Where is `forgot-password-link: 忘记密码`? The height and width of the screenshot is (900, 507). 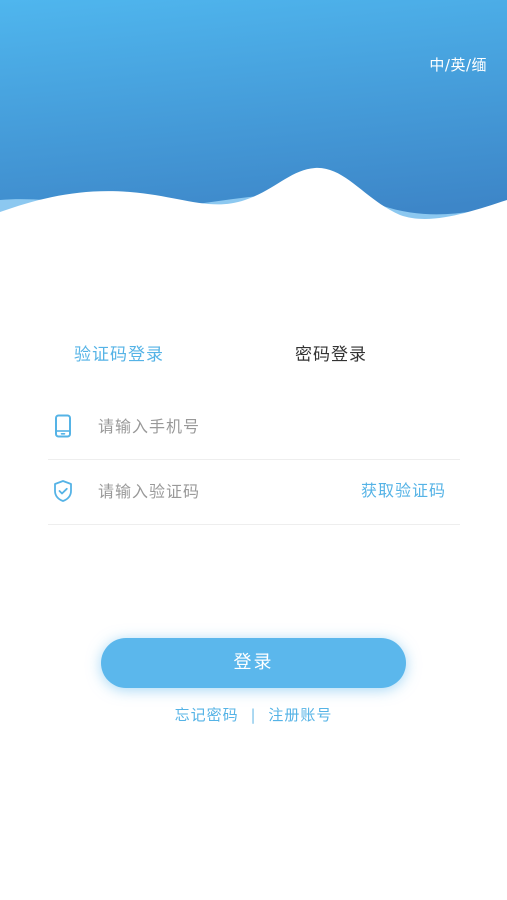
forgot-password-link: 忘记密码 is located at coordinates (207, 715).